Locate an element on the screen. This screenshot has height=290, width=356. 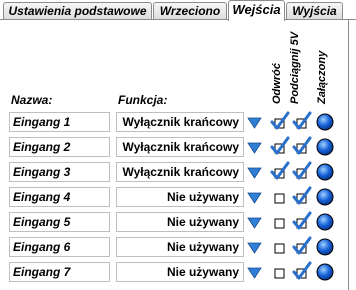
tab-spindle: Wrzeciono is located at coordinates (190, 11).